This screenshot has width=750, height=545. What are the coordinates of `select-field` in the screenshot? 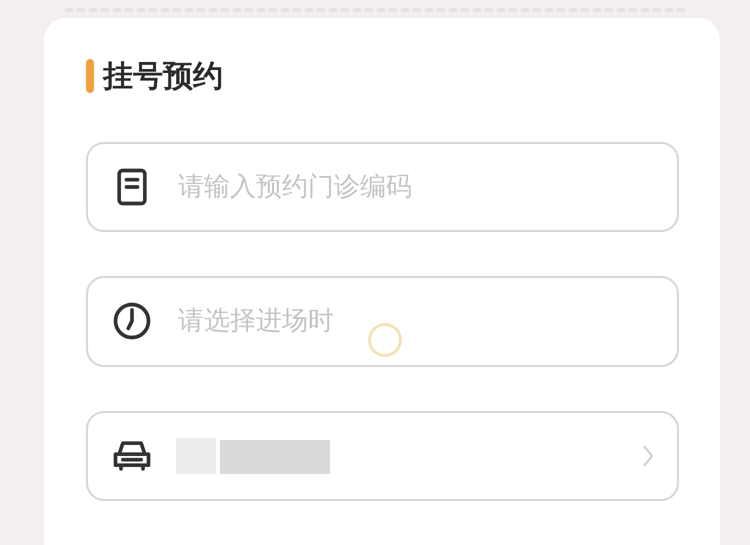 It's located at (382, 455).